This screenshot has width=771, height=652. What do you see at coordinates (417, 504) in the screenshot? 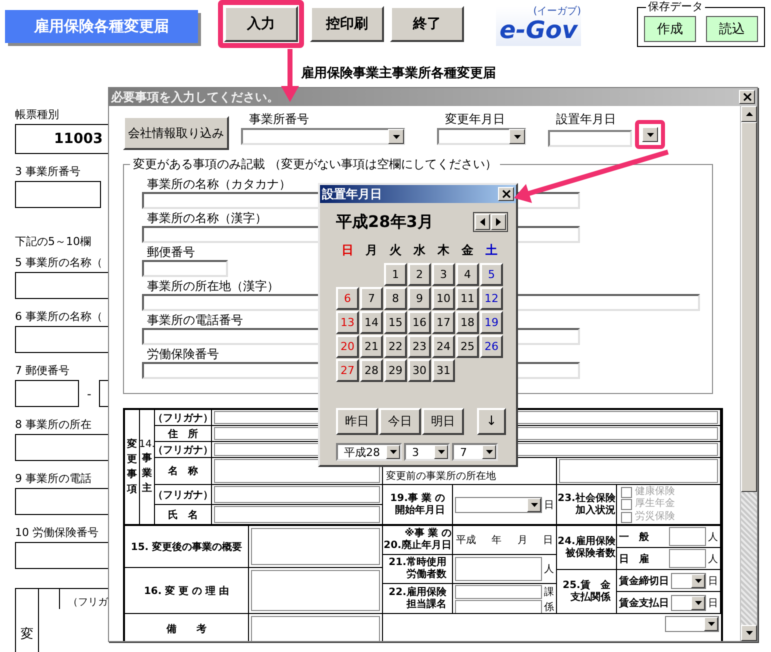
I see `table-cell: 19.事 業 の 開始年月日` at bounding box center [417, 504].